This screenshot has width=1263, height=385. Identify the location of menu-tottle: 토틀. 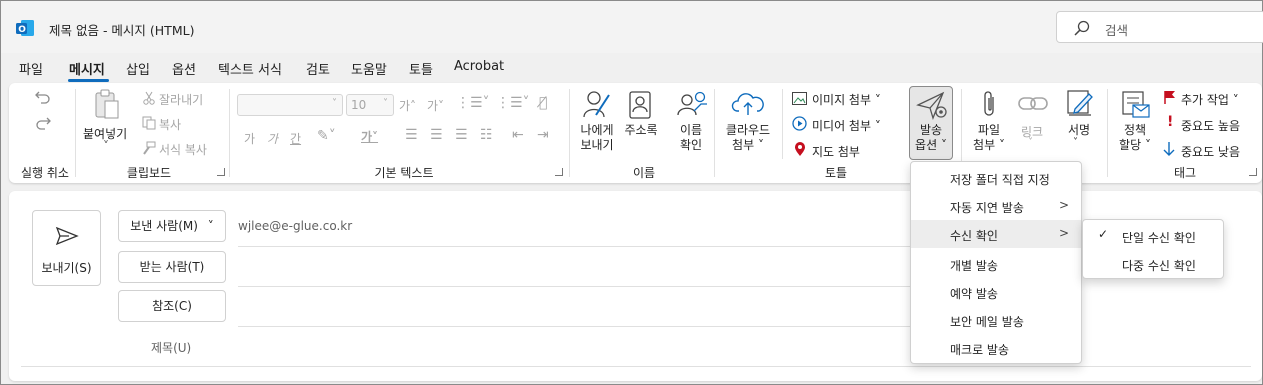
(421, 68).